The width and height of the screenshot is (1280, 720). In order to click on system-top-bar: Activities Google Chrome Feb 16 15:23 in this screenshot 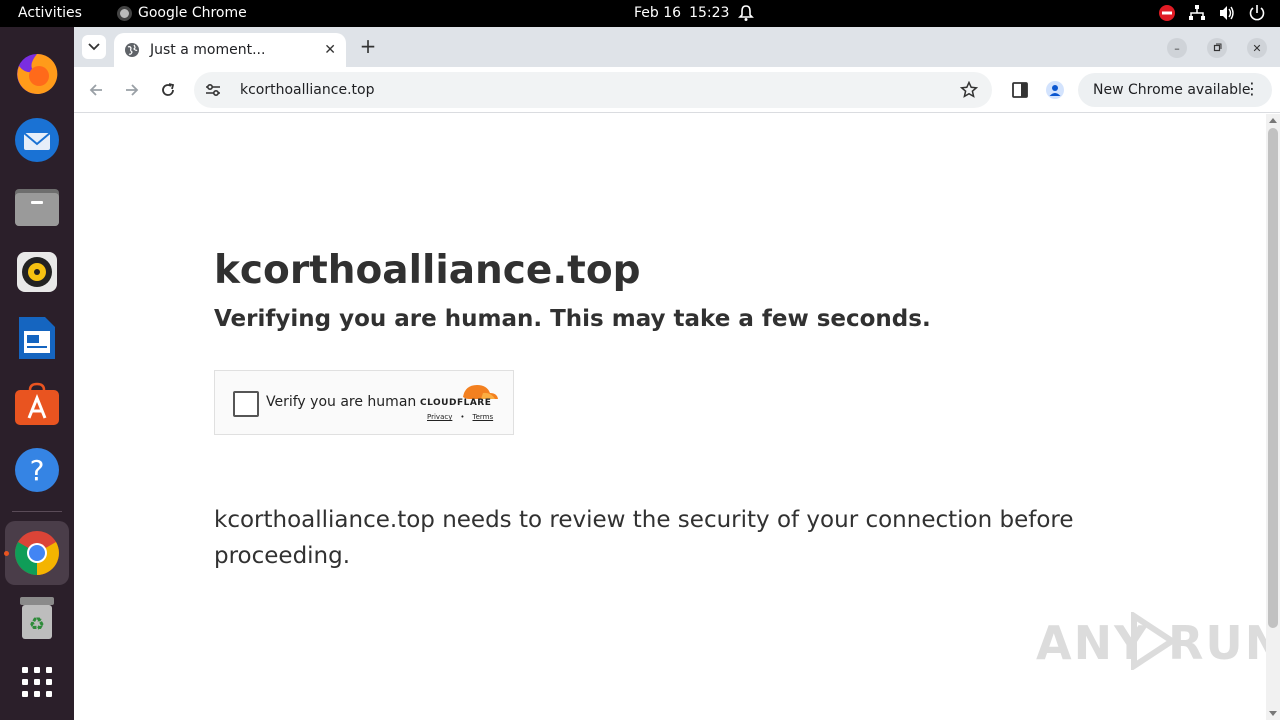, I will do `click(640, 13)`.